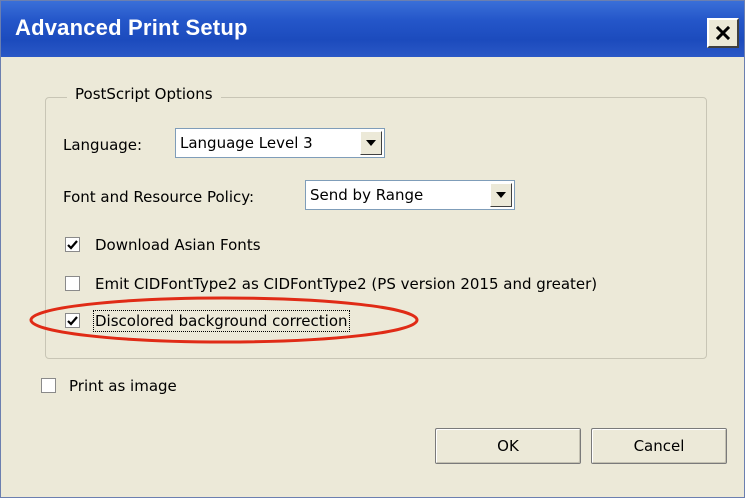 The width and height of the screenshot is (745, 498). I want to click on font-policy-dropdown-button, so click(501, 195).